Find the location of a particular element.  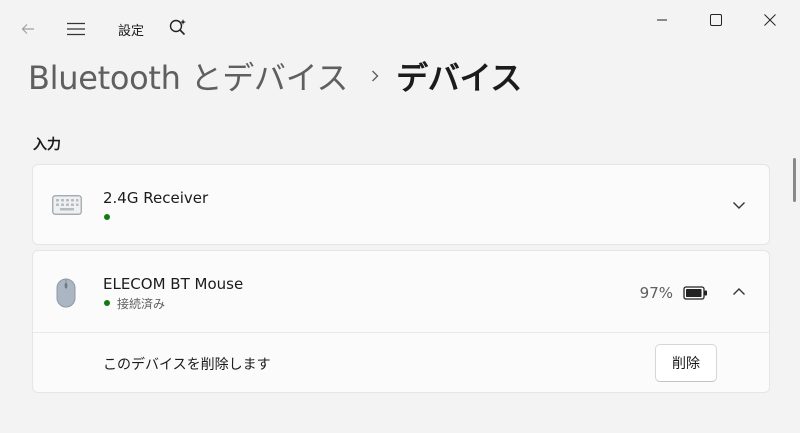

chevron-right-icon is located at coordinates (375, 76).